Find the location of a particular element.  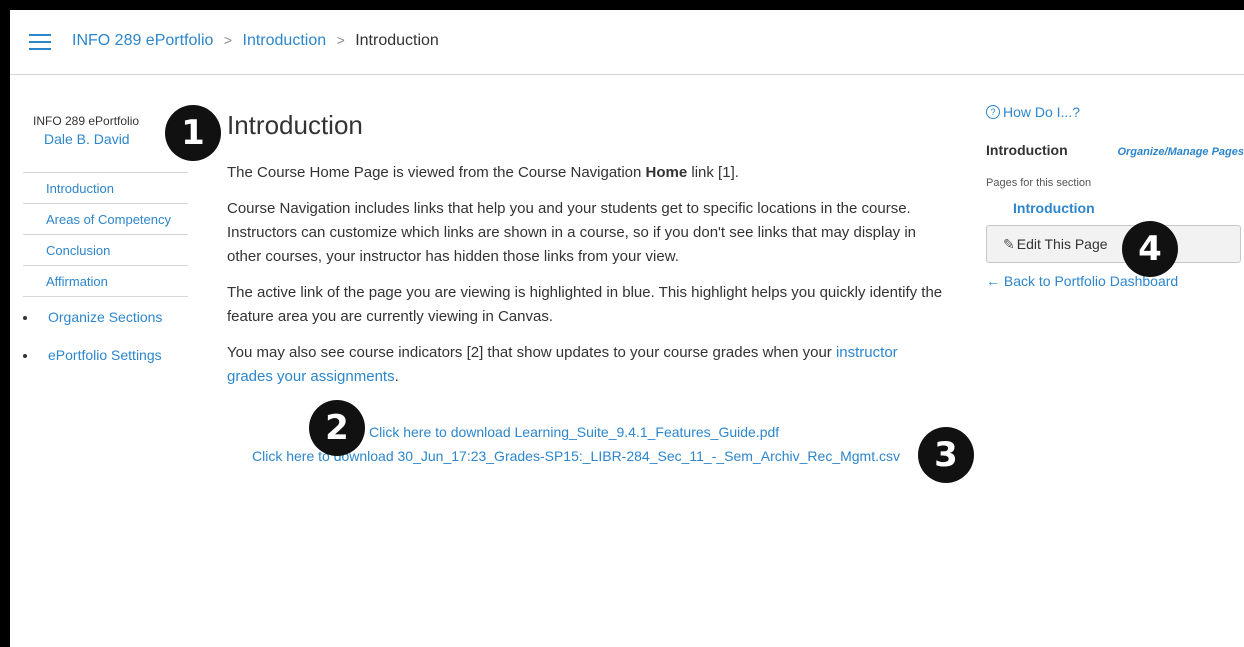

right-page-title: Introduction is located at coordinates (1027, 150).